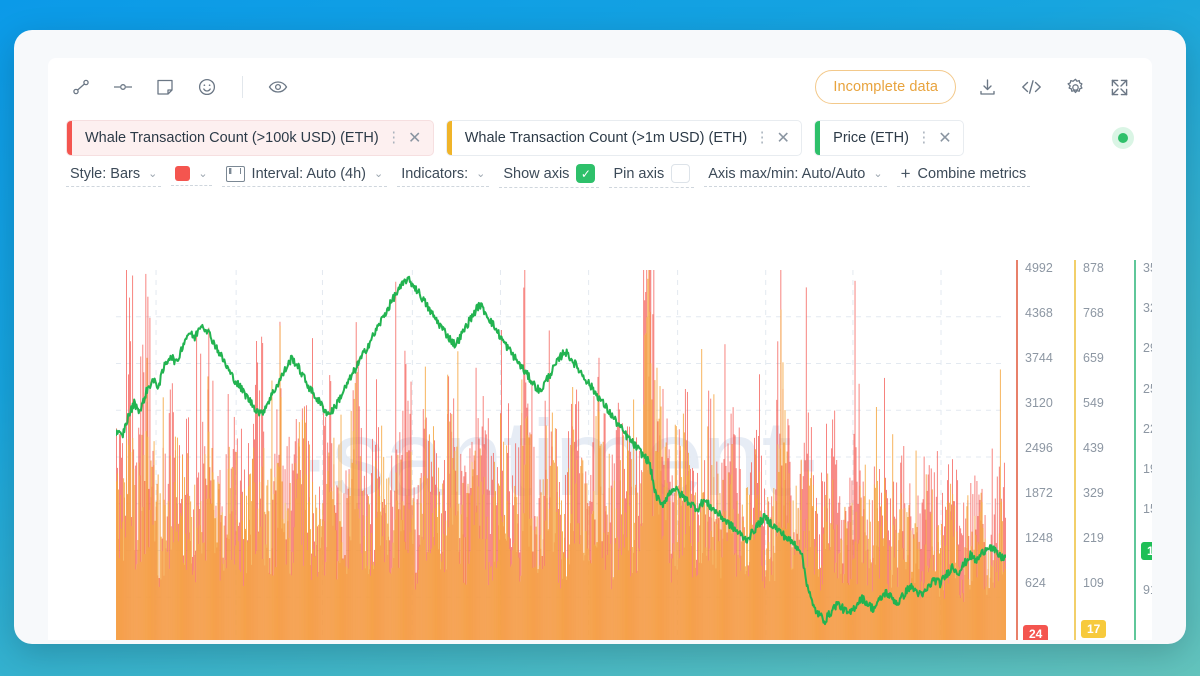 The height and width of the screenshot is (676, 1200). What do you see at coordinates (1031, 87) in the screenshot?
I see `code-icon` at bounding box center [1031, 87].